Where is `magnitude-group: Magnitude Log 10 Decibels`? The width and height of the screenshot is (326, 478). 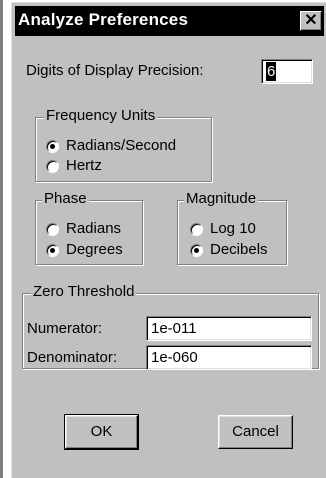 magnitude-group: Magnitude Log 10 Decibels is located at coordinates (232, 227).